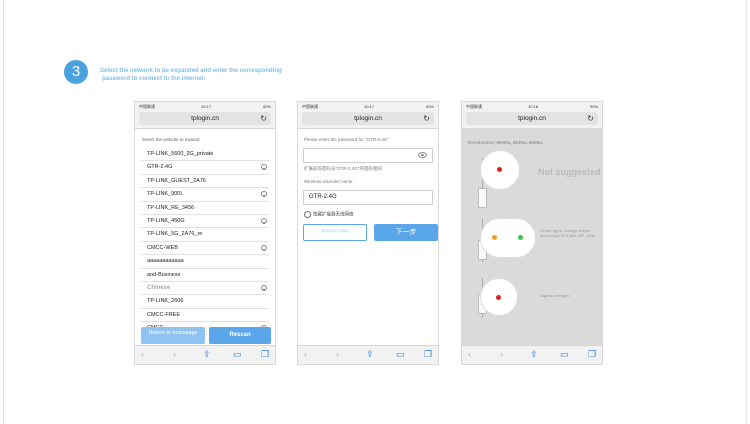 The width and height of the screenshot is (750, 424). I want to click on led-zoom-bubble, so click(508, 238).